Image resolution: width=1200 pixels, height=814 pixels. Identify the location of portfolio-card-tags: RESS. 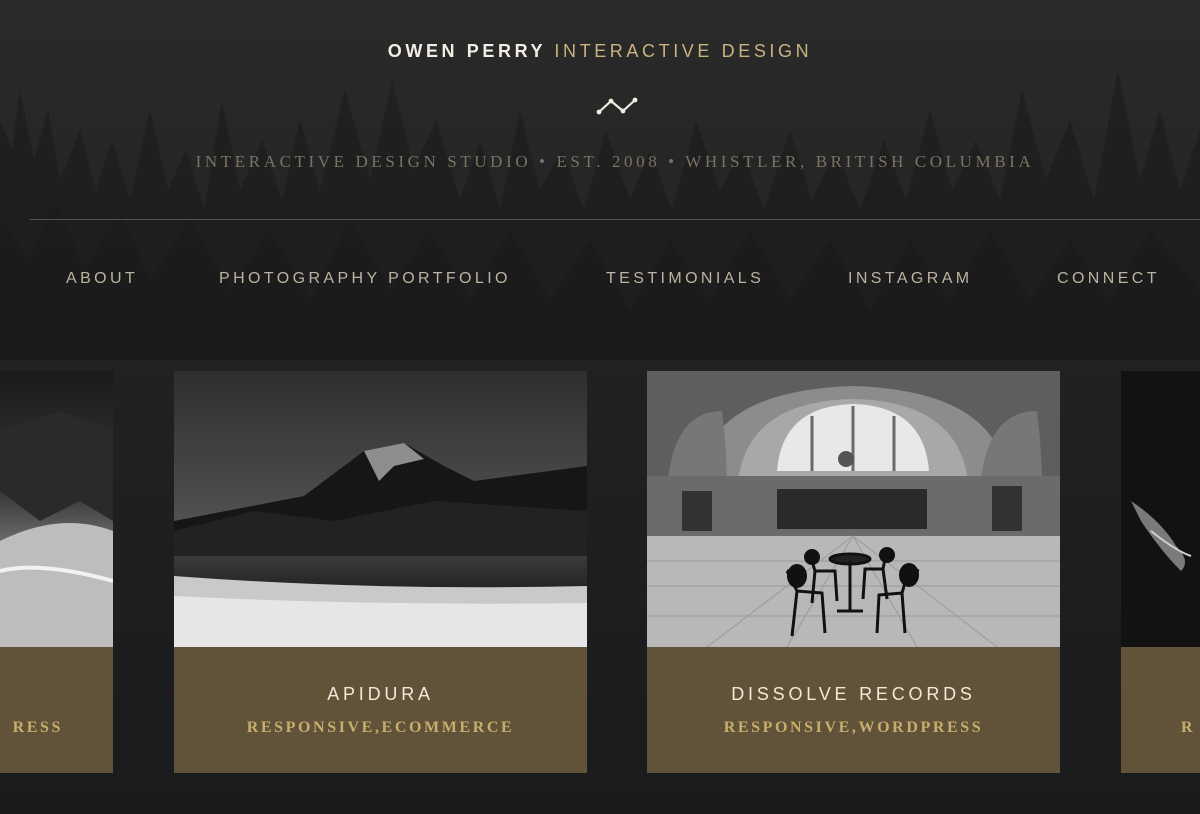
(37, 727).